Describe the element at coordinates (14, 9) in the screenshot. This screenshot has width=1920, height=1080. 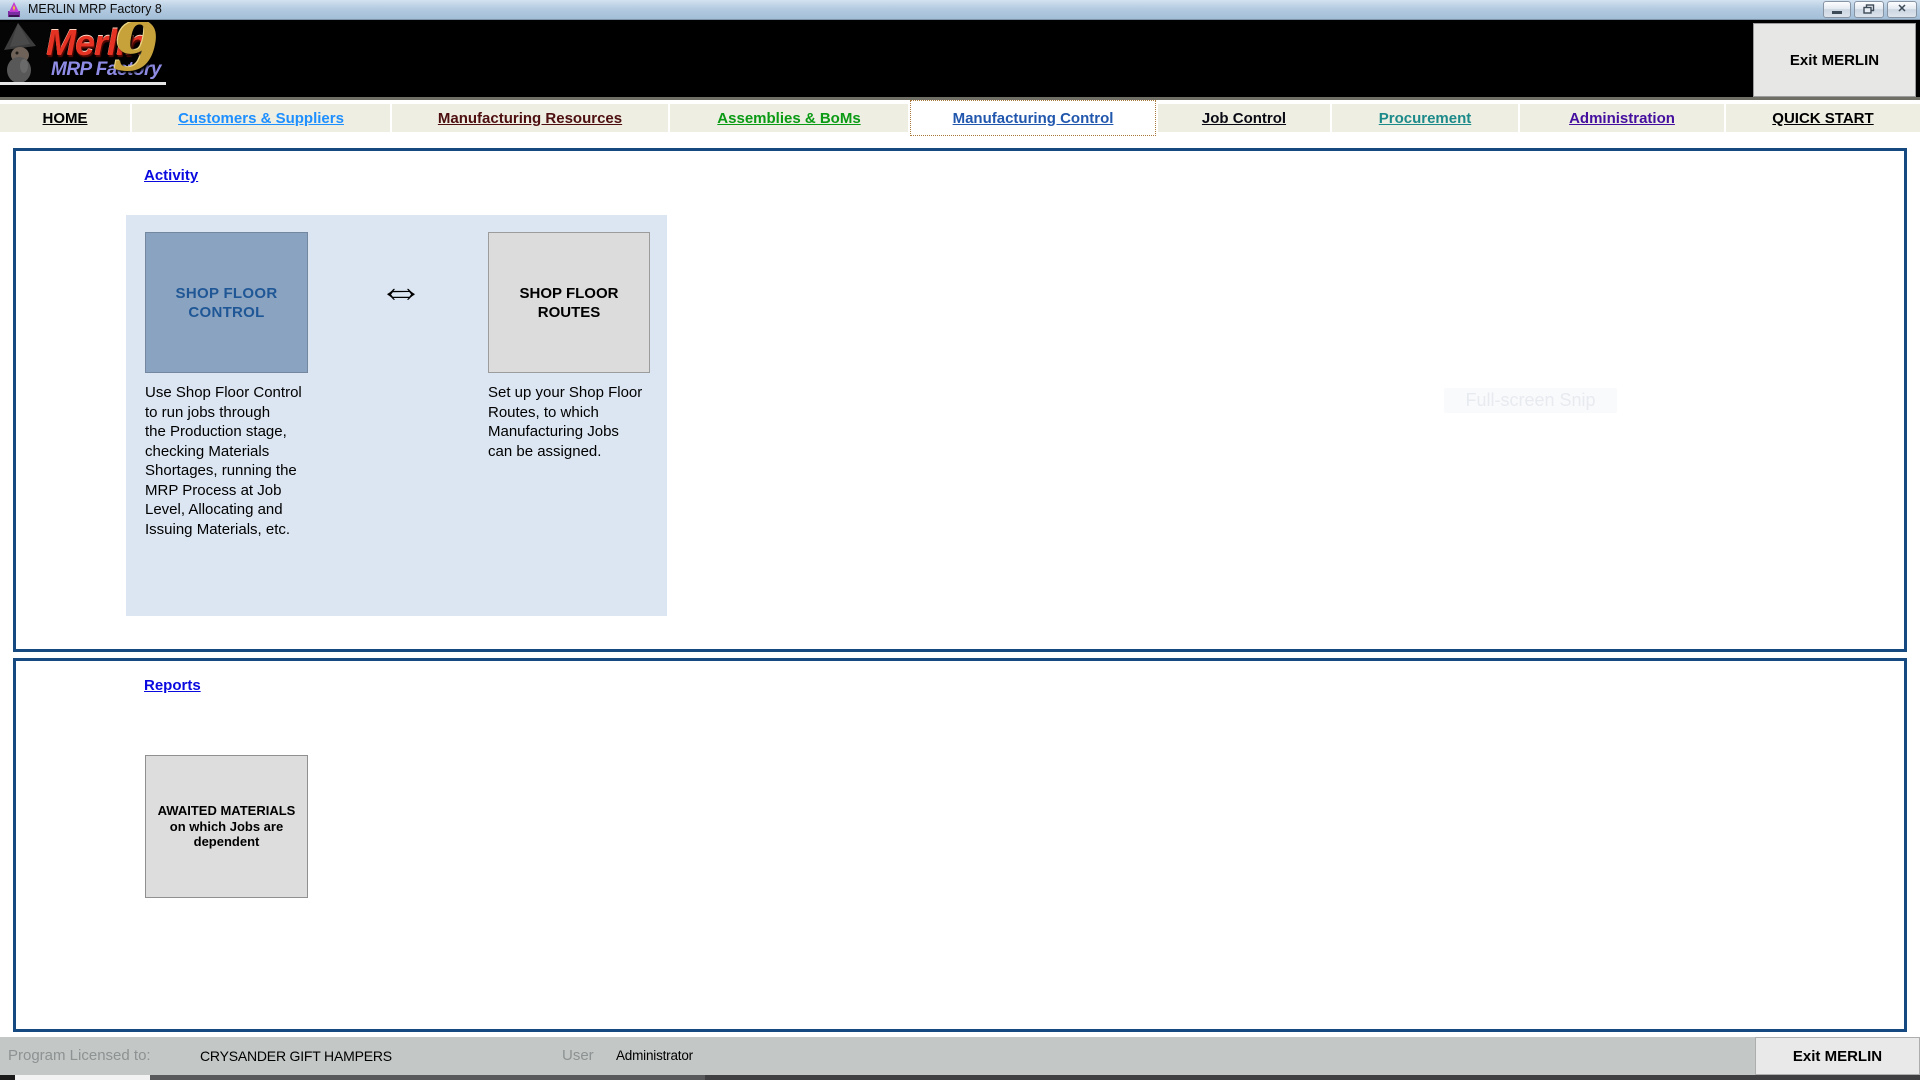
I see `app-wizard-icon` at that location.